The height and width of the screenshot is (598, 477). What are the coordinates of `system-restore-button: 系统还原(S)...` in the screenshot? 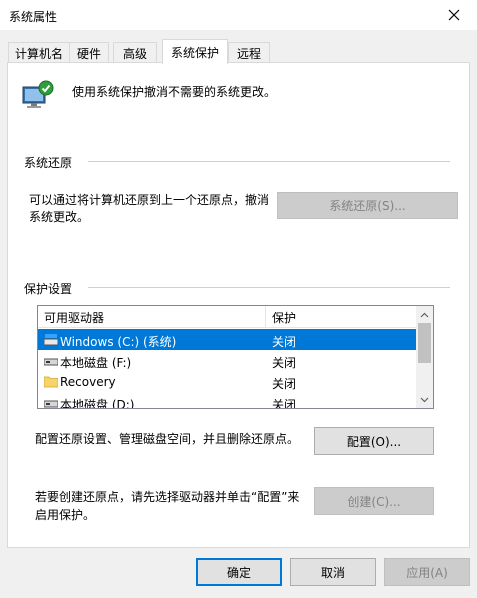 It's located at (367, 205).